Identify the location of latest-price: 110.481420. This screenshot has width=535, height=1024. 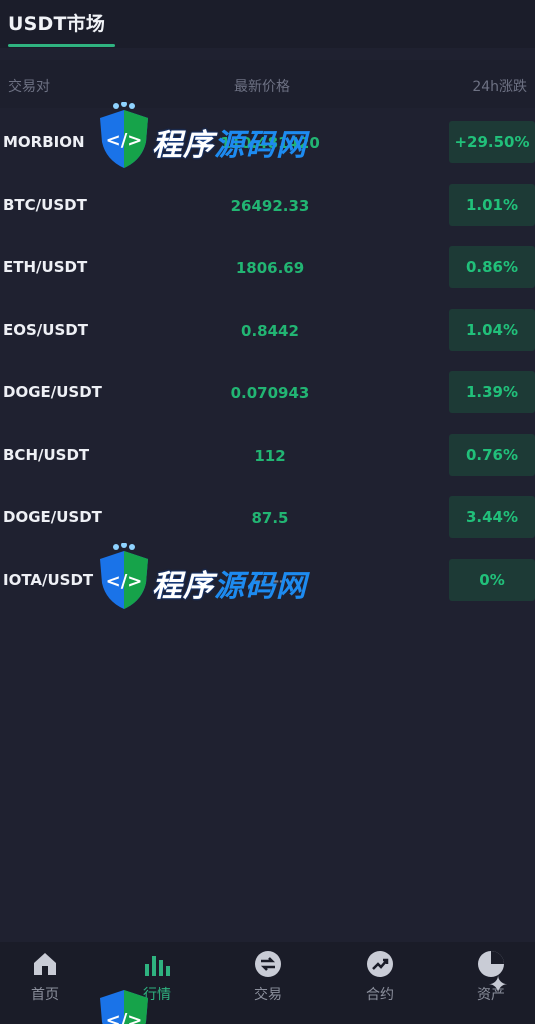
(270, 143).